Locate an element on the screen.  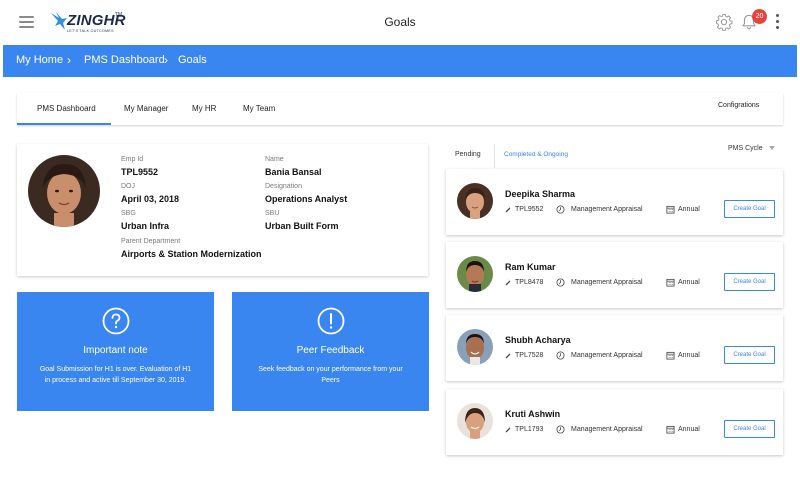
employee-name: Ram Kumar is located at coordinates (530, 267).